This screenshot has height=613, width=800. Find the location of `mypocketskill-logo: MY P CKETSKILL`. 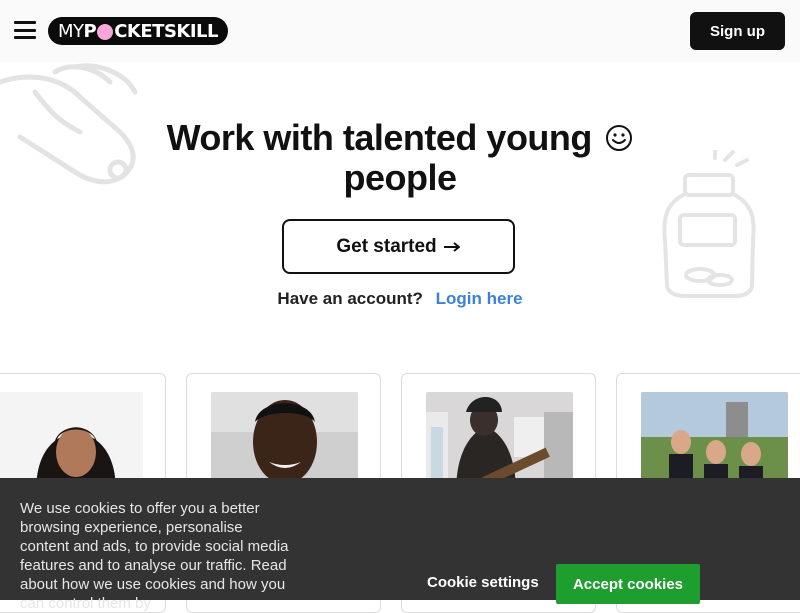

mypocketskill-logo: MY P CKETSKILL is located at coordinates (138, 31).